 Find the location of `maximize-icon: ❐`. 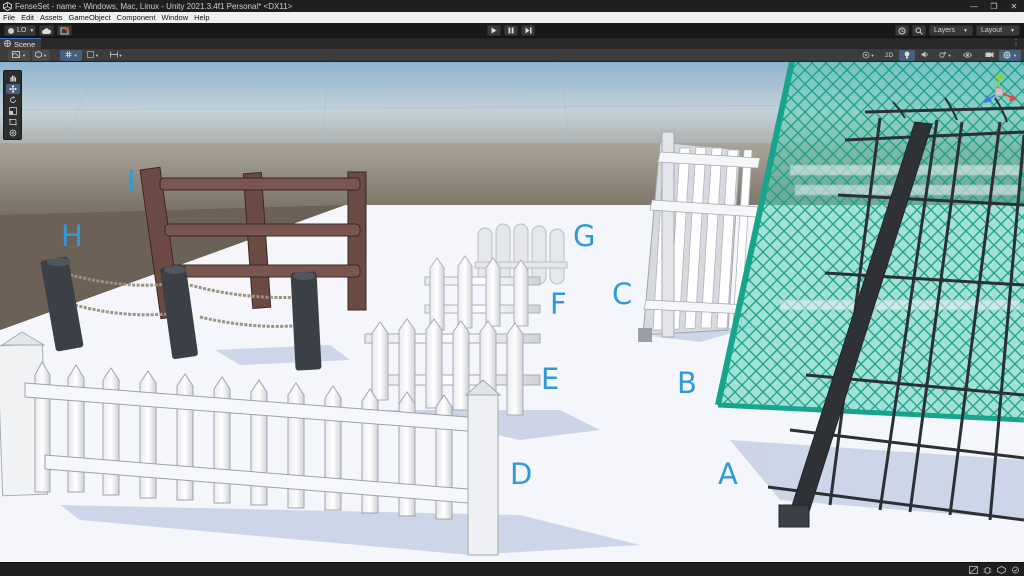

maximize-icon: ❐ is located at coordinates (994, 6).